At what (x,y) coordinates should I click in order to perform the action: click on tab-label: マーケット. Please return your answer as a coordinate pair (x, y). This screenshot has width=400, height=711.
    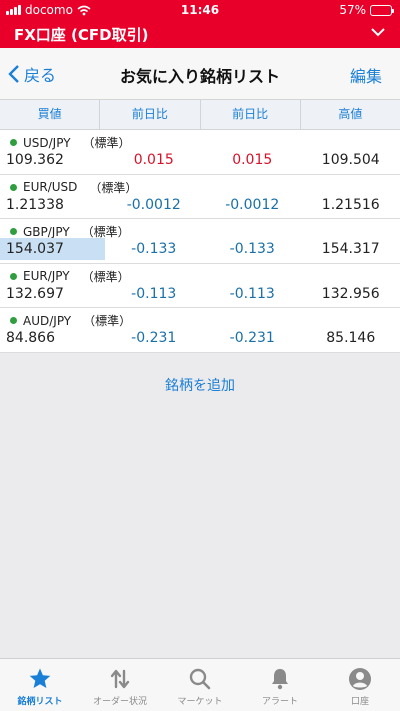
    Looking at the image, I should click on (200, 702).